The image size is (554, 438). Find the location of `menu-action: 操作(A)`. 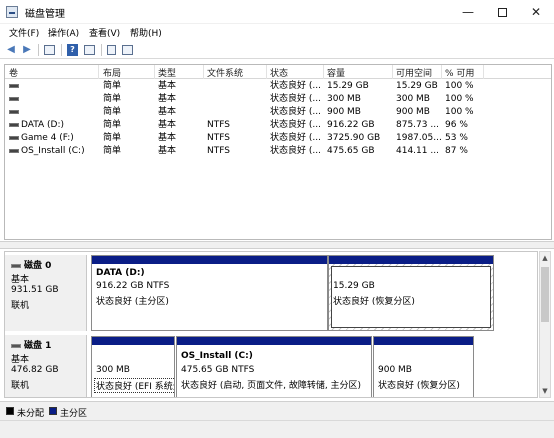

menu-action: 操作(A) is located at coordinates (63, 32).